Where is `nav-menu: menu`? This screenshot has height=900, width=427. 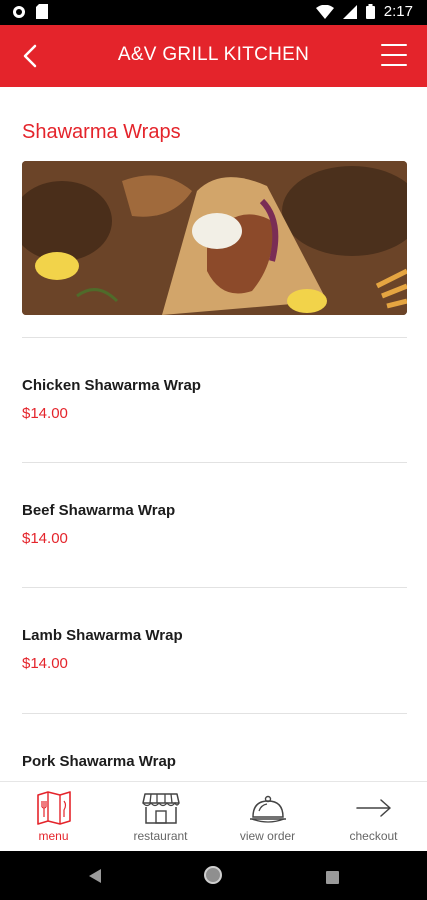 nav-menu: menu is located at coordinates (53, 817).